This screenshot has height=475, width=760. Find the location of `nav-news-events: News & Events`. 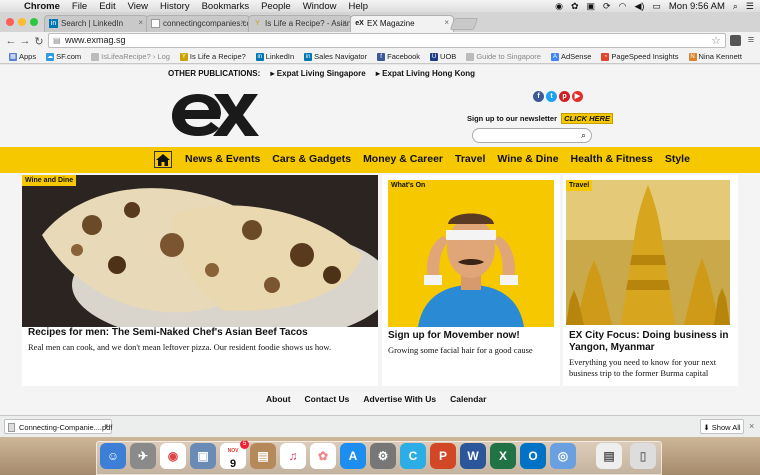

nav-news-events: News & Events is located at coordinates (222, 159).